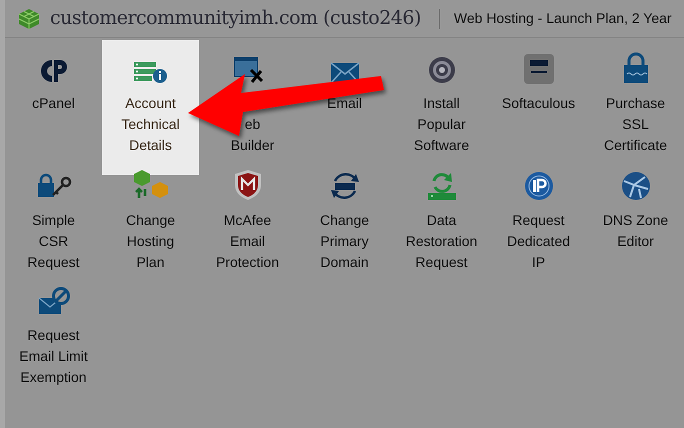 This screenshot has height=428, width=684. Describe the element at coordinates (441, 186) in the screenshot. I see `refresh-server-icon` at that location.